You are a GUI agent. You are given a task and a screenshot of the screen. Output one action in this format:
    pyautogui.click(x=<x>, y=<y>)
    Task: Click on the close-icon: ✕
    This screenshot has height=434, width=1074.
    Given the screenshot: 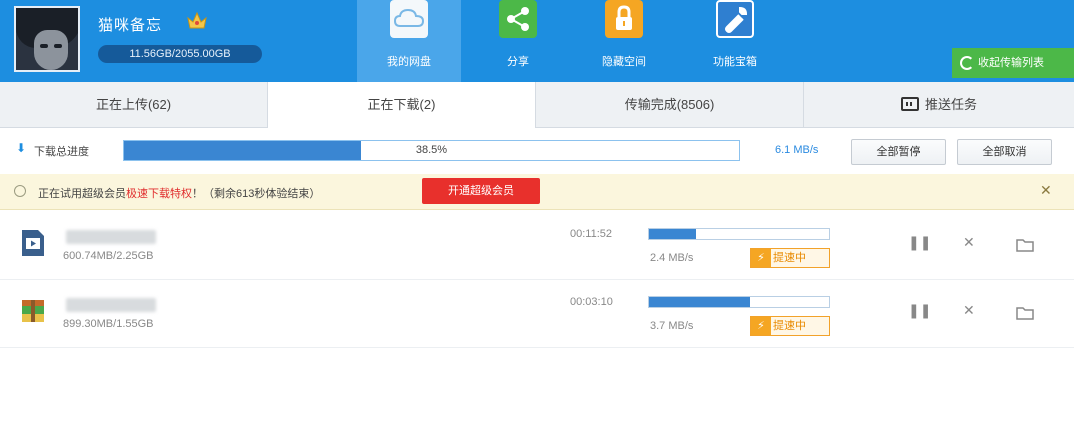 What is the action you would take?
    pyautogui.click(x=1046, y=190)
    